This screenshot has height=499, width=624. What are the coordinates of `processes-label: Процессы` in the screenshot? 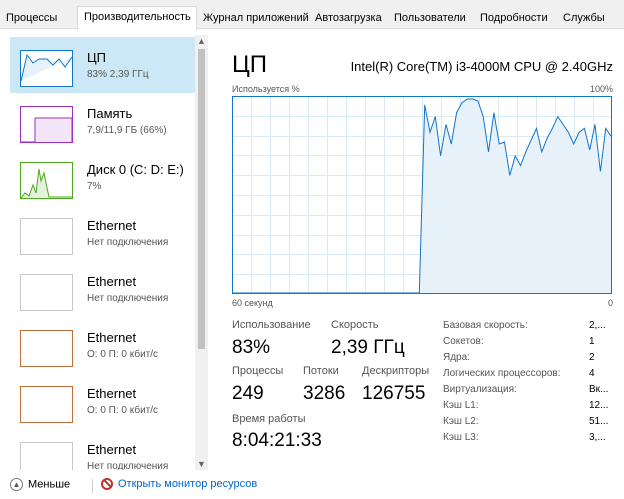 It's located at (258, 371).